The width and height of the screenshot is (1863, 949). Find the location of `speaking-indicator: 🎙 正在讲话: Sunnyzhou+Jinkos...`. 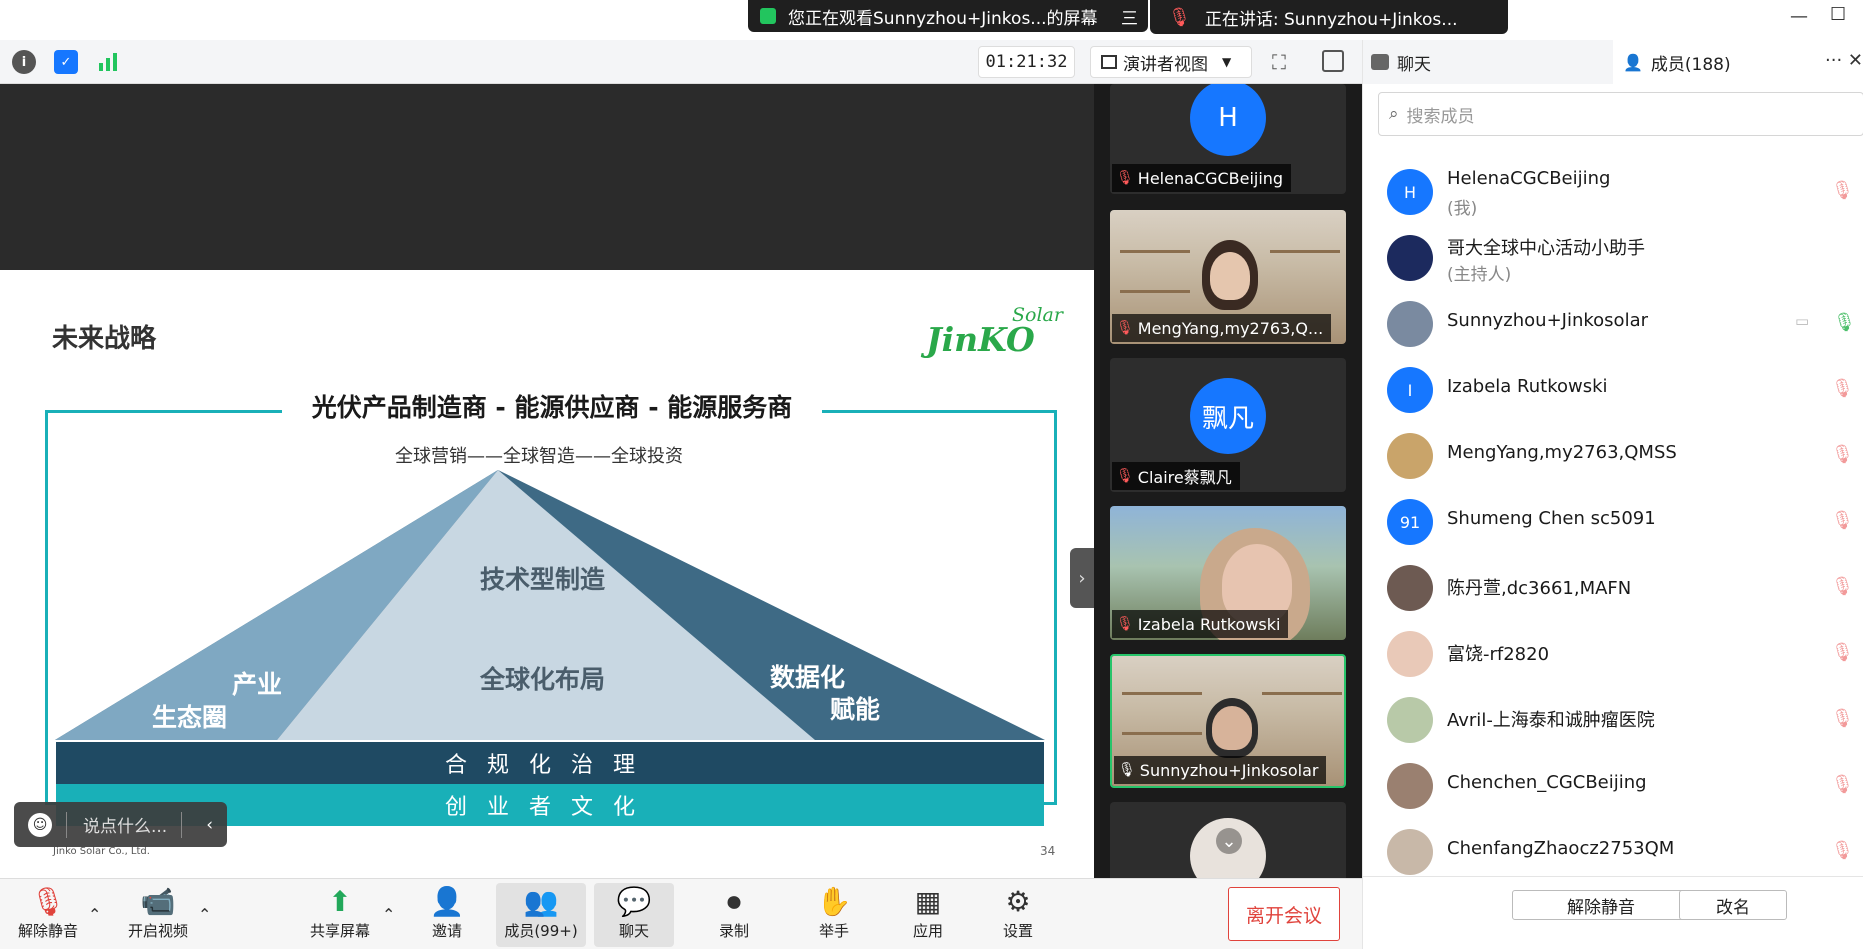

speaking-indicator: 🎙 正在讲话: Sunnyzhou+Jinkos... is located at coordinates (1329, 17).